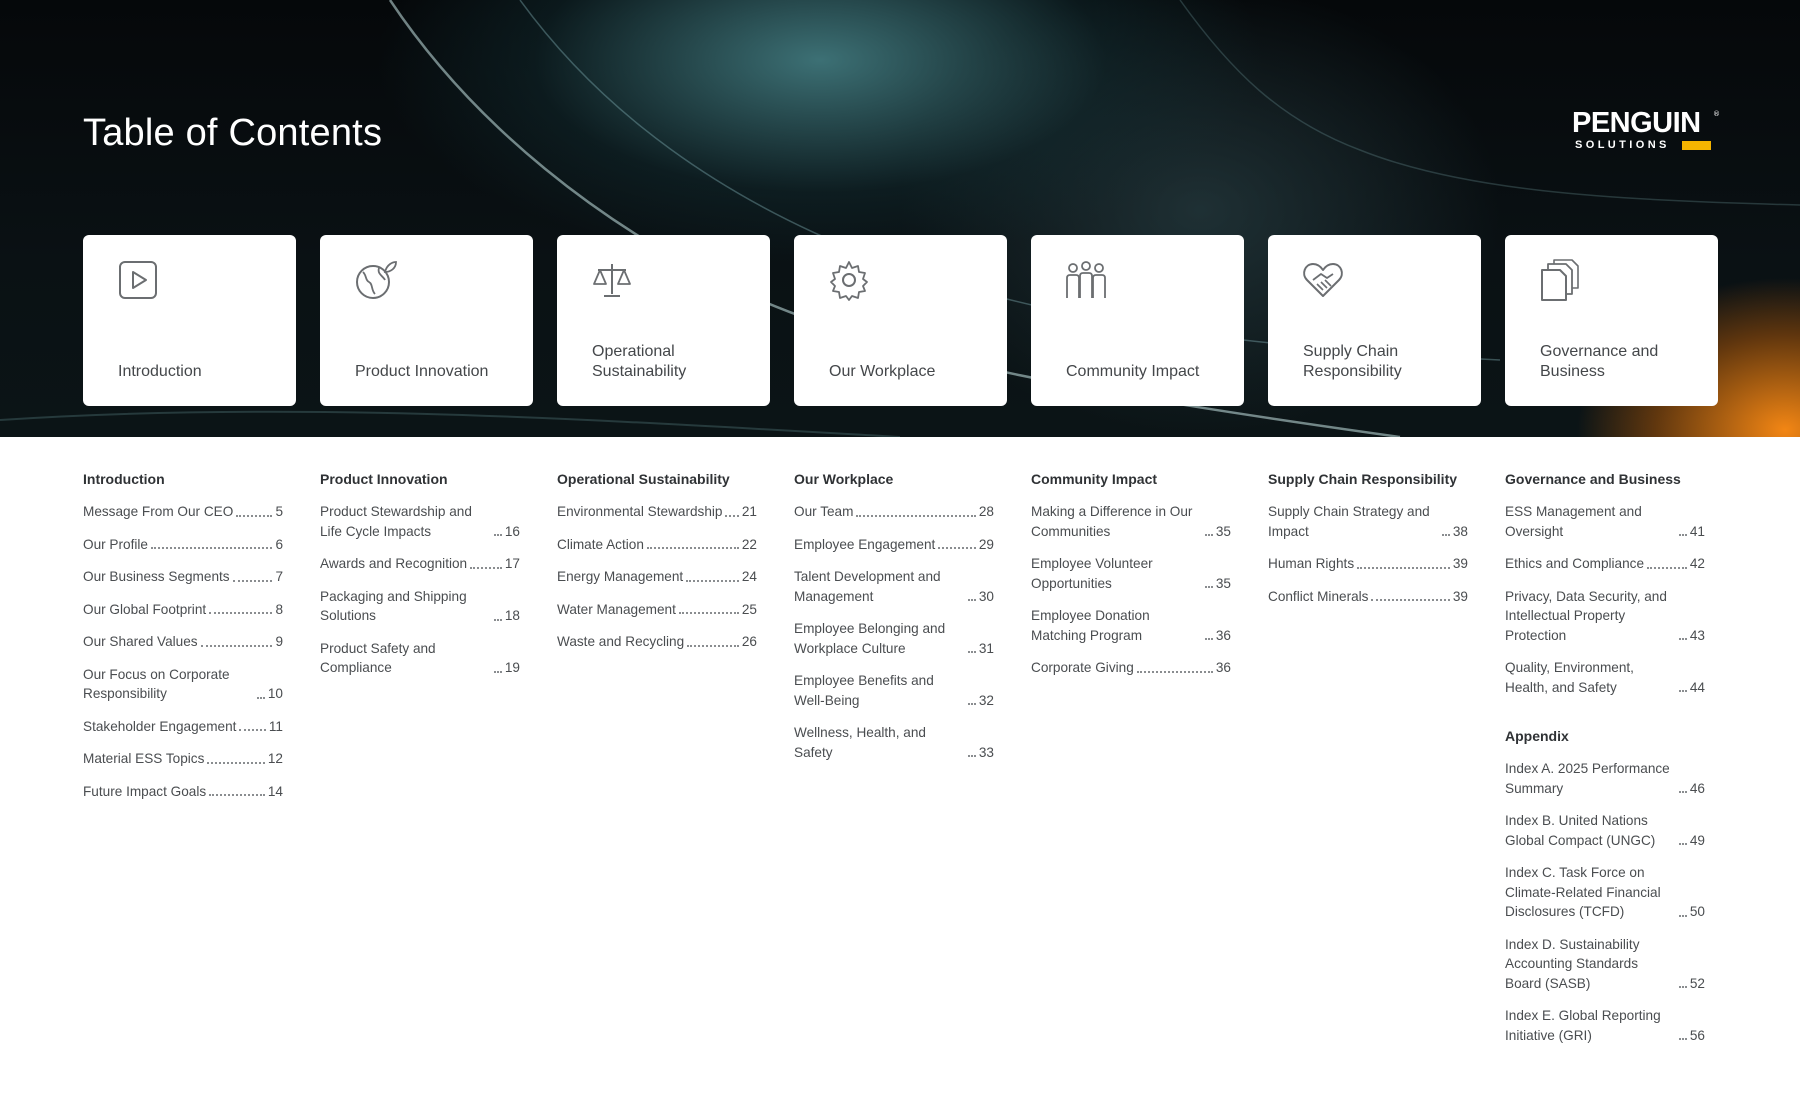 The height and width of the screenshot is (1094, 1800). What do you see at coordinates (870, 638) in the screenshot?
I see `toc-entry-title: Employee Belonging and Workplace Culture` at bounding box center [870, 638].